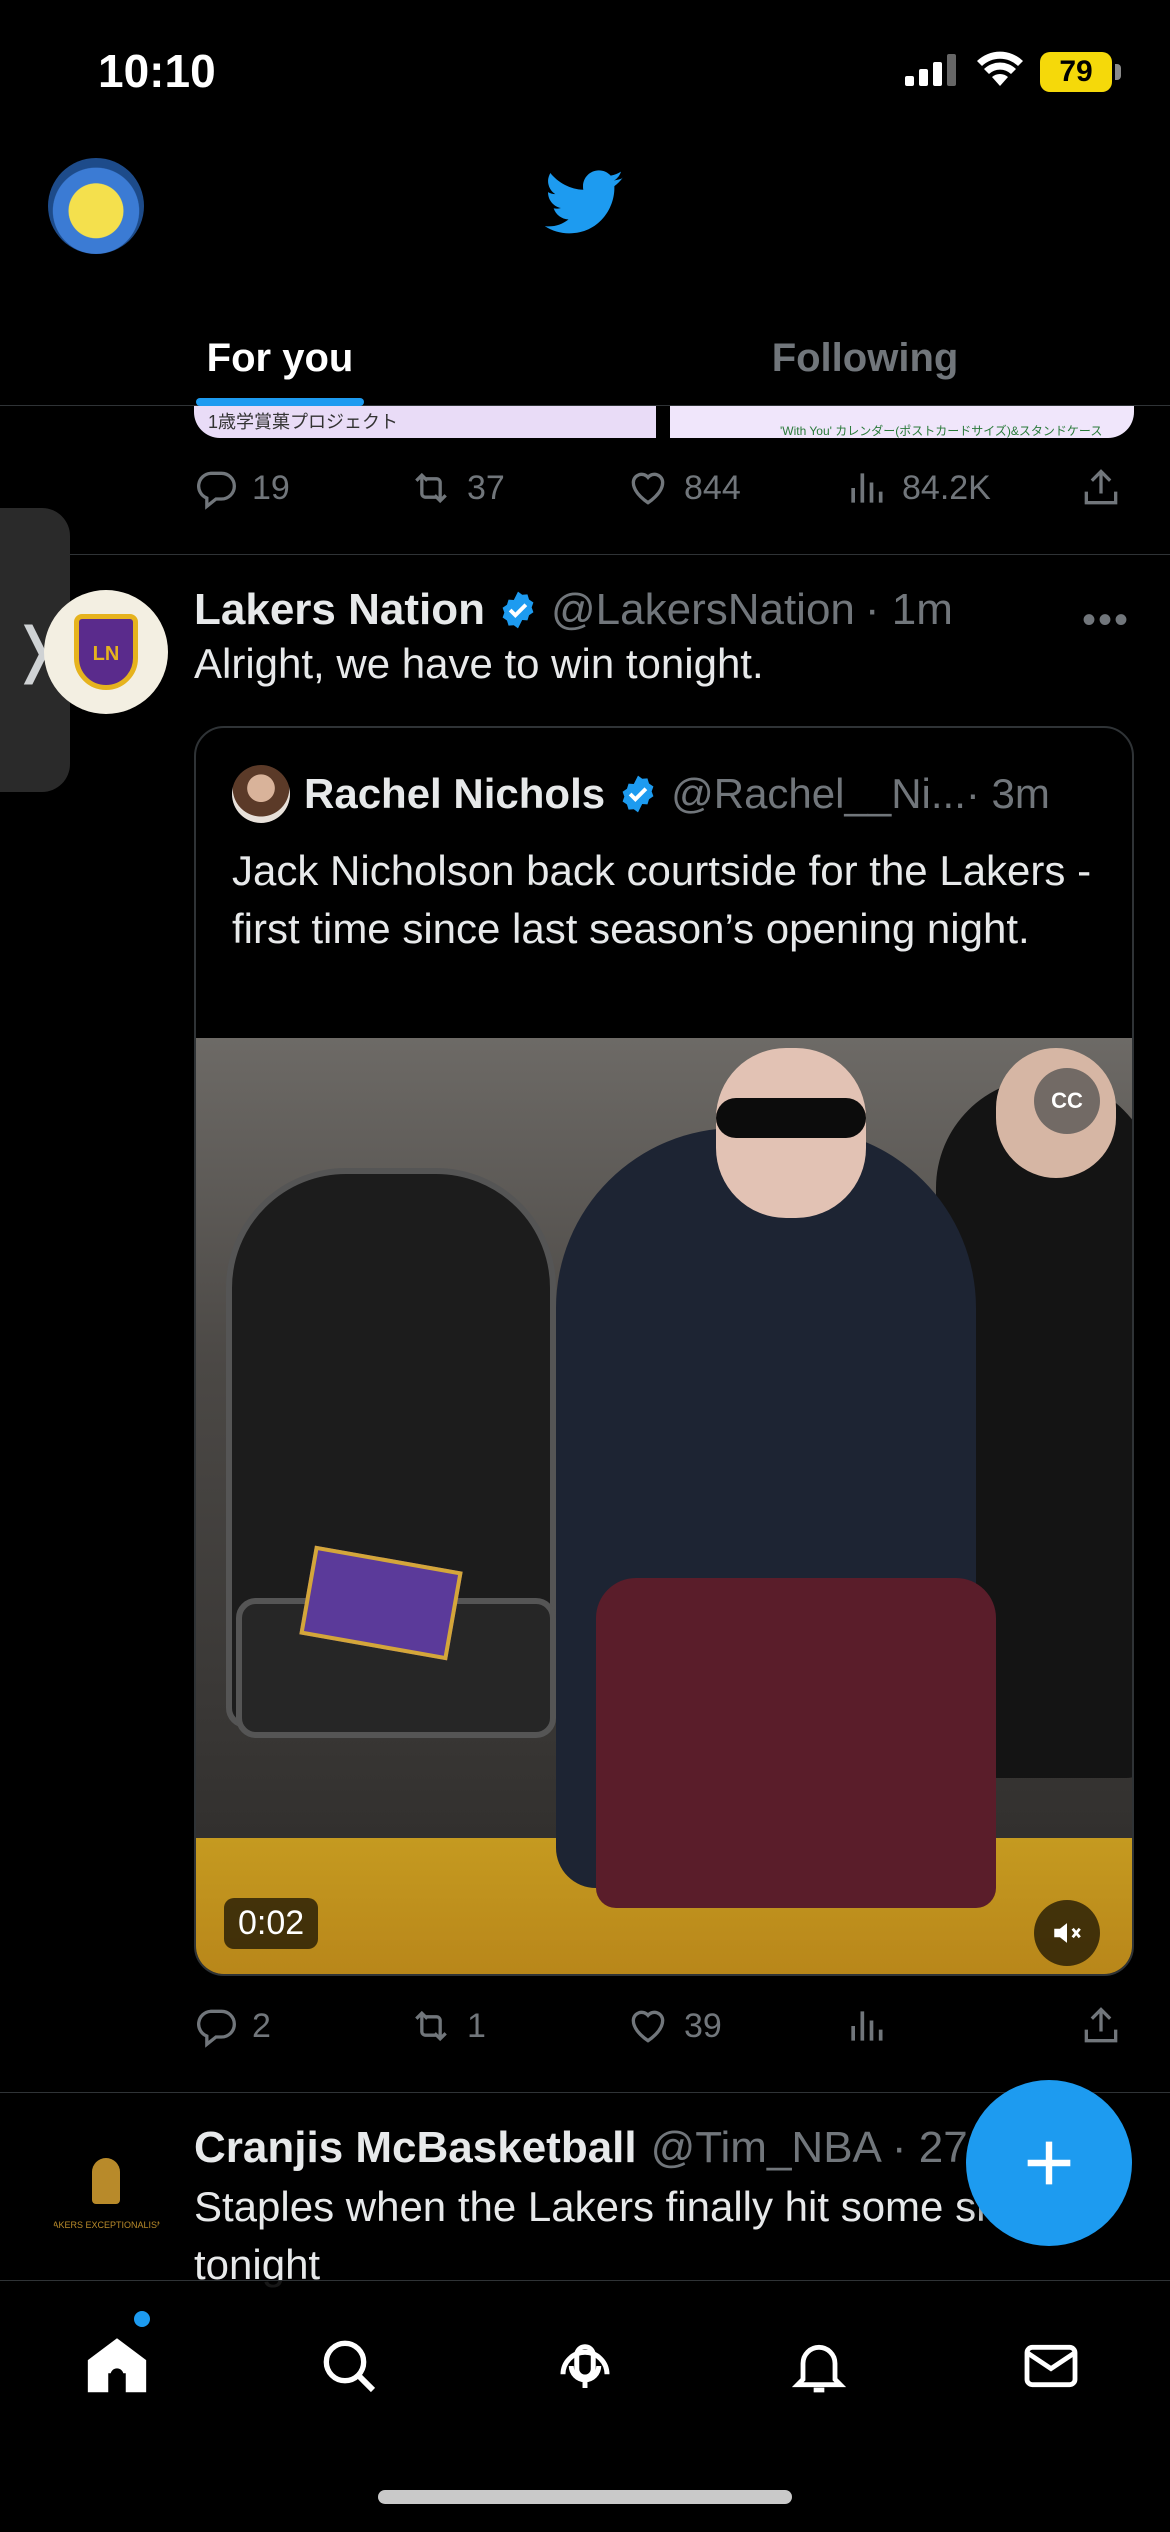 The width and height of the screenshot is (1170, 2532). I want to click on views-button, so click(866, 2026).